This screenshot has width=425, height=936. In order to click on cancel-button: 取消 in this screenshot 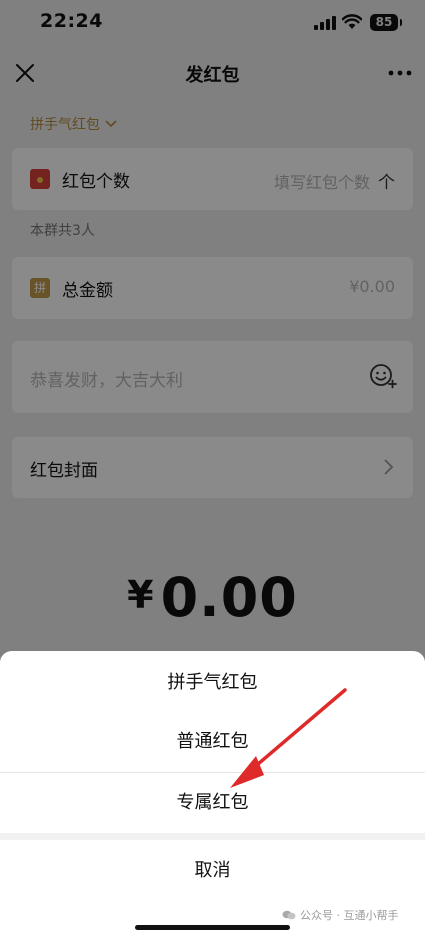, I will do `click(212, 871)`.